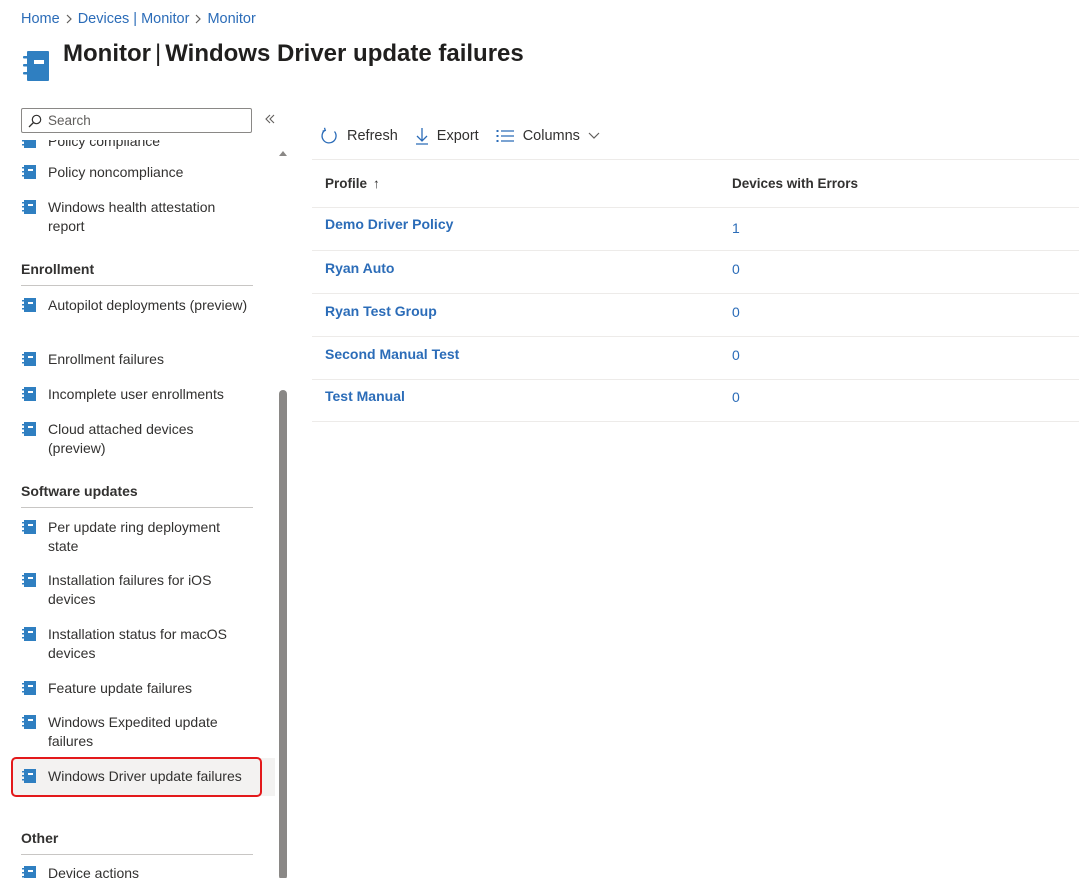 The width and height of the screenshot is (1079, 878). I want to click on table-row: Second Manual Test 0, so click(695, 357).